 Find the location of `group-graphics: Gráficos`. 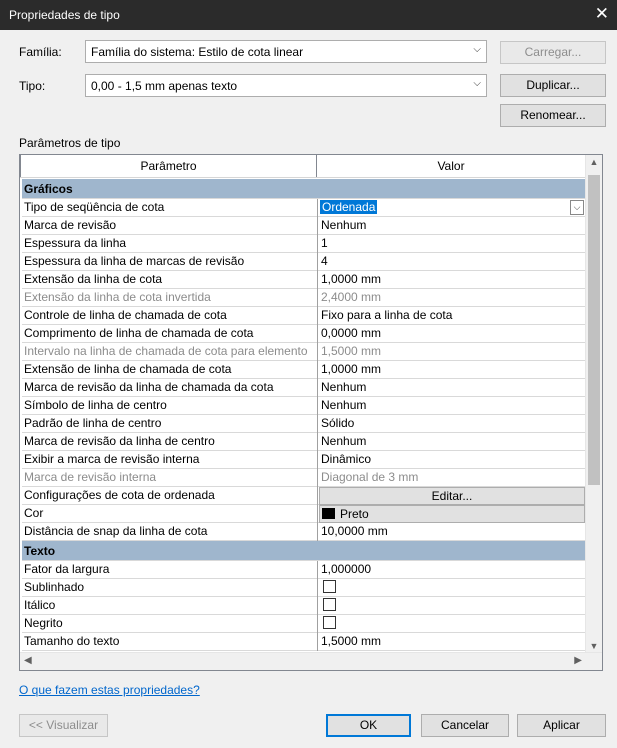

group-graphics: Gráficos is located at coordinates (304, 189).